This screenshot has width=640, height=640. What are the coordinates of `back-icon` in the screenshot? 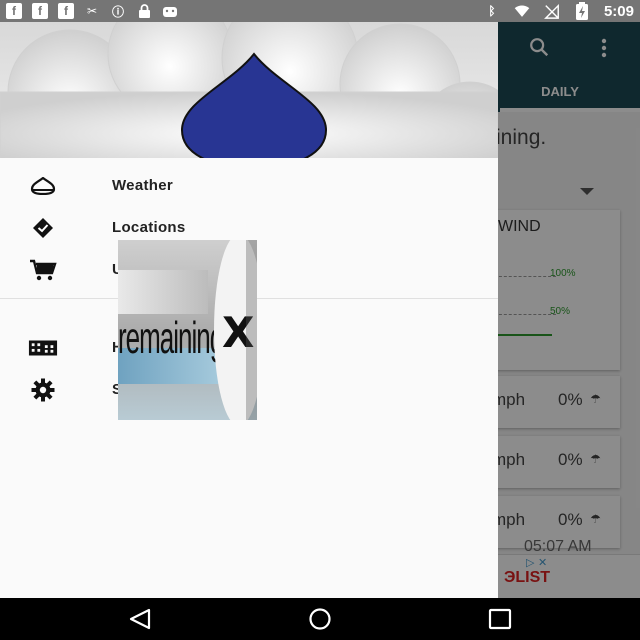 It's located at (140, 619).